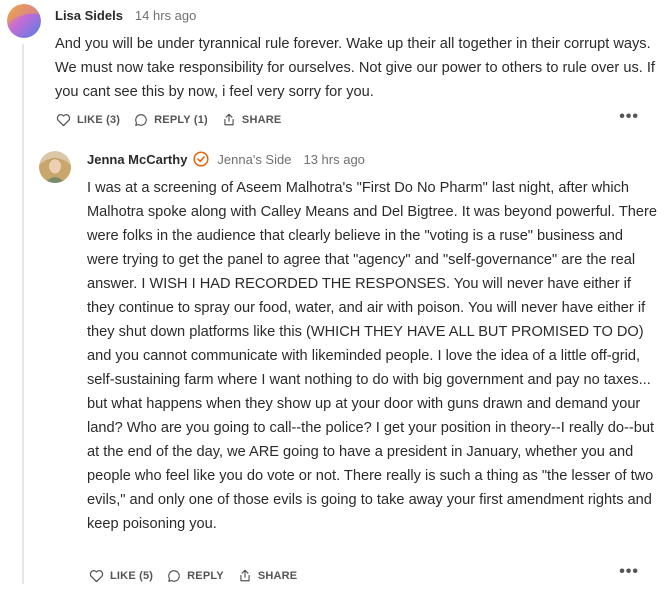 Image resolution: width=669 pixels, height=597 pixels. What do you see at coordinates (132, 575) in the screenshot?
I see `like-label: LIKE (5)` at bounding box center [132, 575].